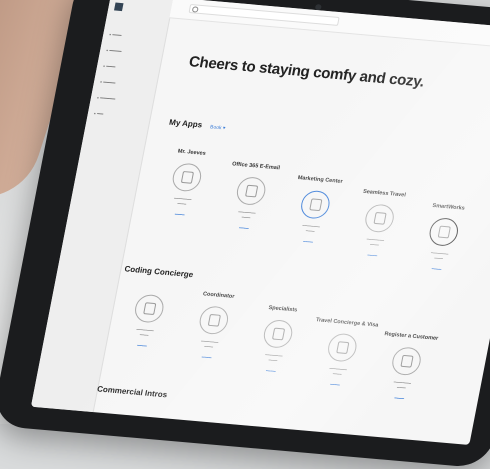 The image size is (490, 469). Describe the element at coordinates (192, 152) in the screenshot. I see `app-name: Mr. Jeeves` at that location.